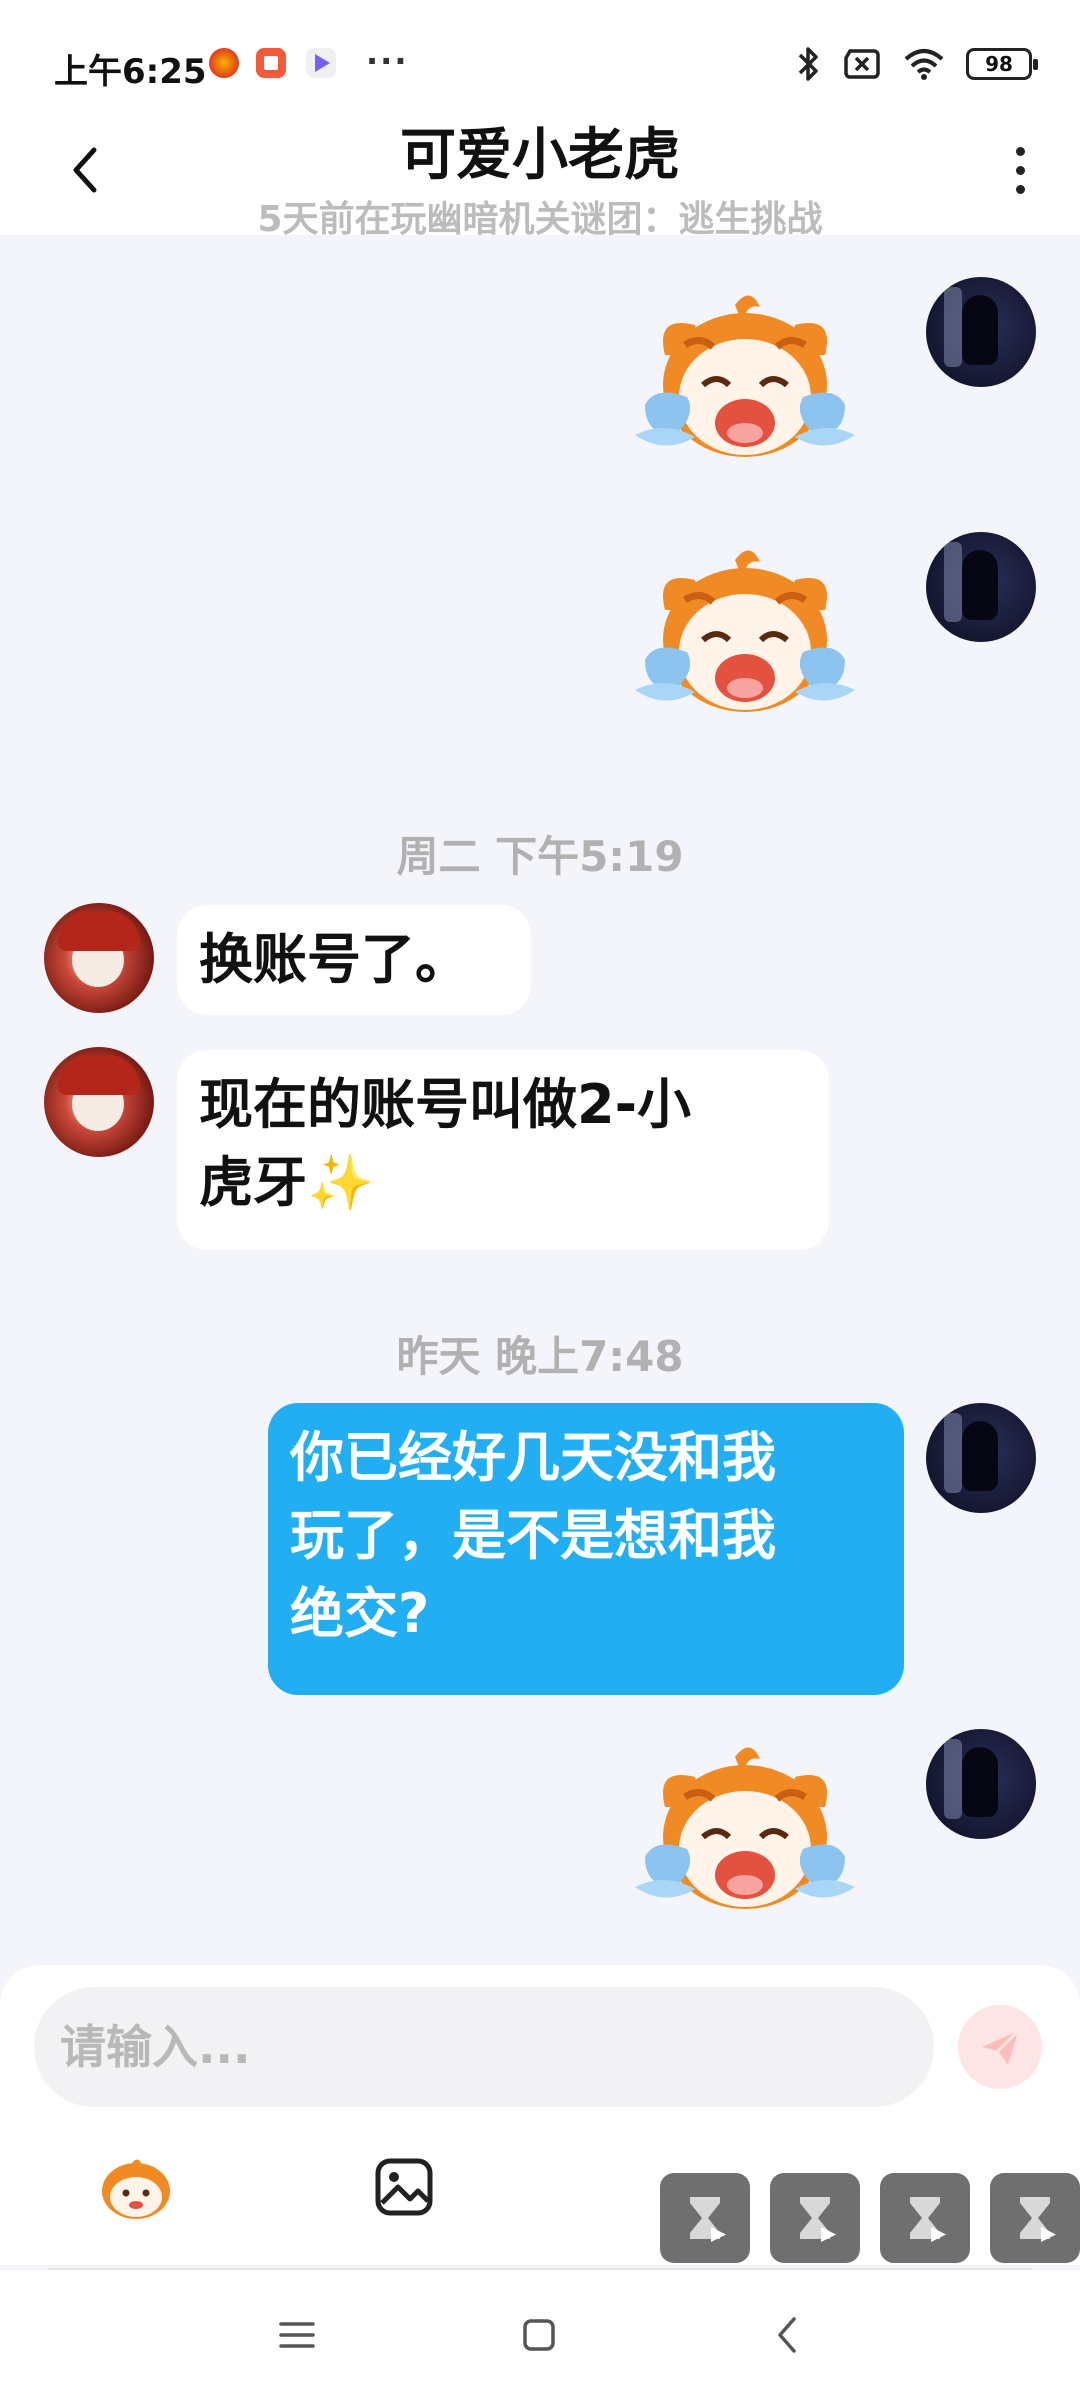 This screenshot has width=1080, height=2400. I want to click on home-icon, so click(539, 2335).